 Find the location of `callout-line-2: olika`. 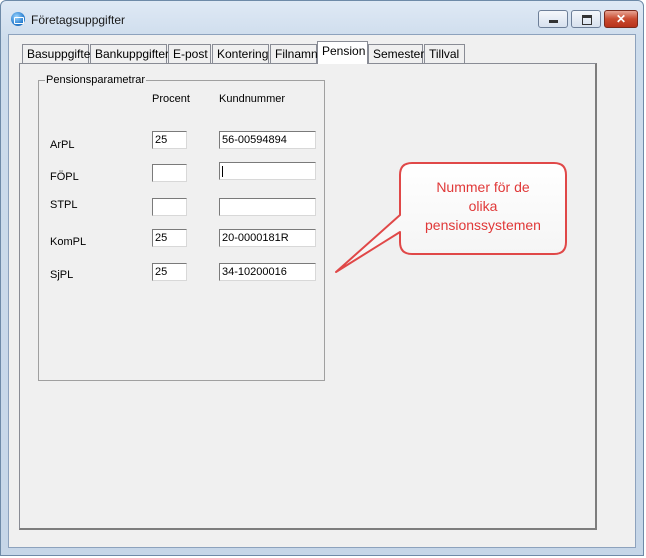

callout-line-2: olika is located at coordinates (483, 206).